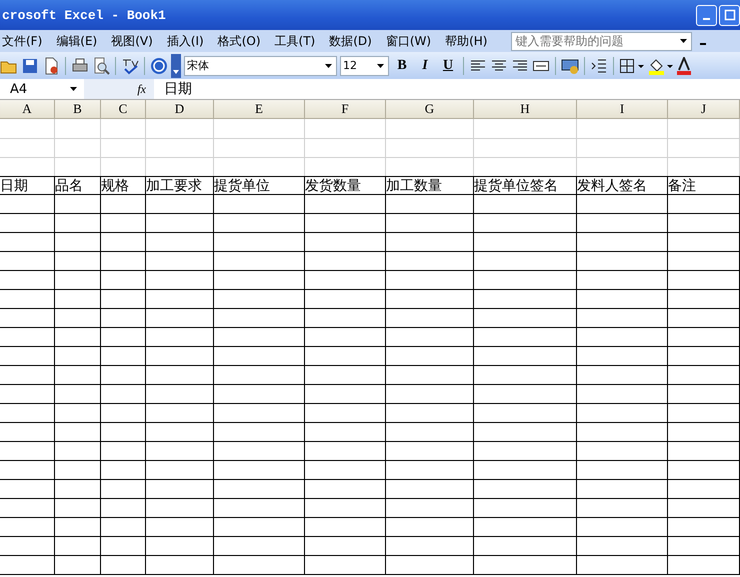 This screenshot has width=740, height=577. I want to click on insert-function-label: fx, so click(119, 89).